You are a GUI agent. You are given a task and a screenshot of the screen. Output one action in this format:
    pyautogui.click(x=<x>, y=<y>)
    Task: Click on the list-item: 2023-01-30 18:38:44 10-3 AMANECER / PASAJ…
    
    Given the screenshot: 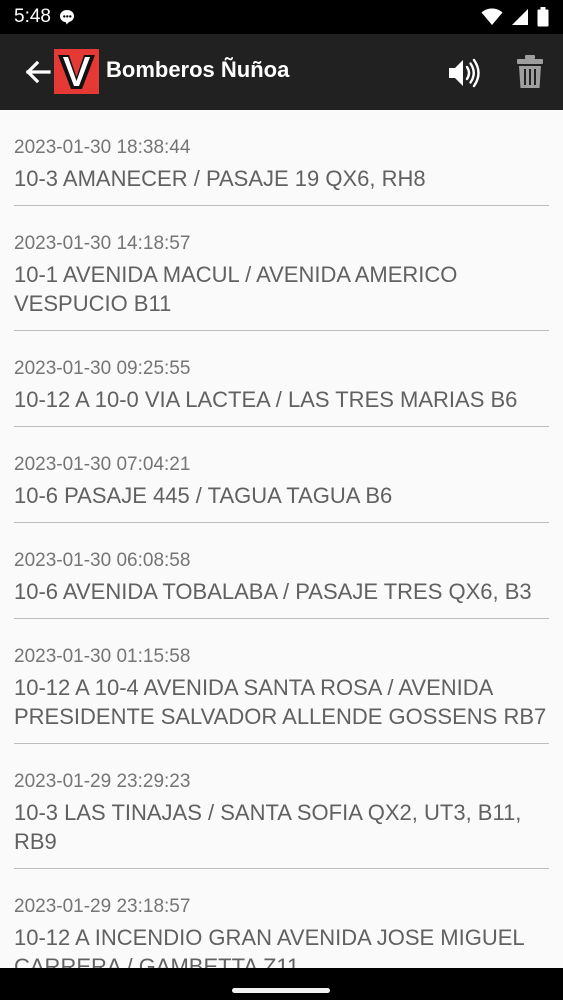 What is the action you would take?
    pyautogui.click(x=281, y=158)
    